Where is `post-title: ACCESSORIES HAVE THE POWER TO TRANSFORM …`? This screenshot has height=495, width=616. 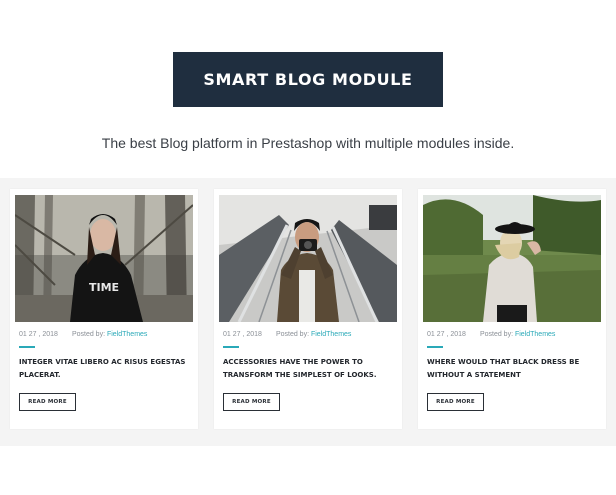 post-title: ACCESSORIES HAVE THE POWER TO TRANSFORM … is located at coordinates (310, 369).